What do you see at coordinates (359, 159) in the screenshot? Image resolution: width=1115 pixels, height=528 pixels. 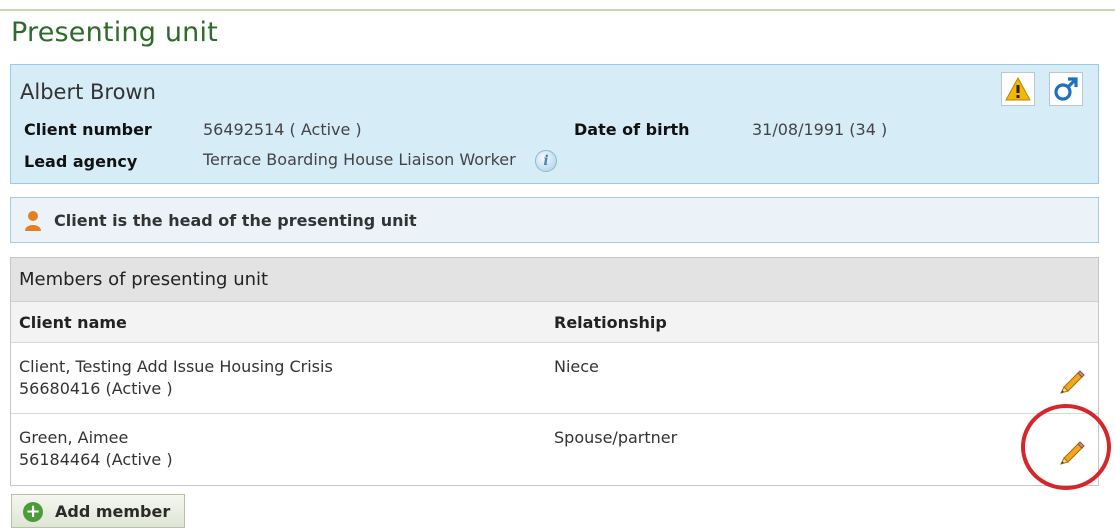 I see `lead-agency-value: Terrace Boarding House Liaison Worker` at bounding box center [359, 159].